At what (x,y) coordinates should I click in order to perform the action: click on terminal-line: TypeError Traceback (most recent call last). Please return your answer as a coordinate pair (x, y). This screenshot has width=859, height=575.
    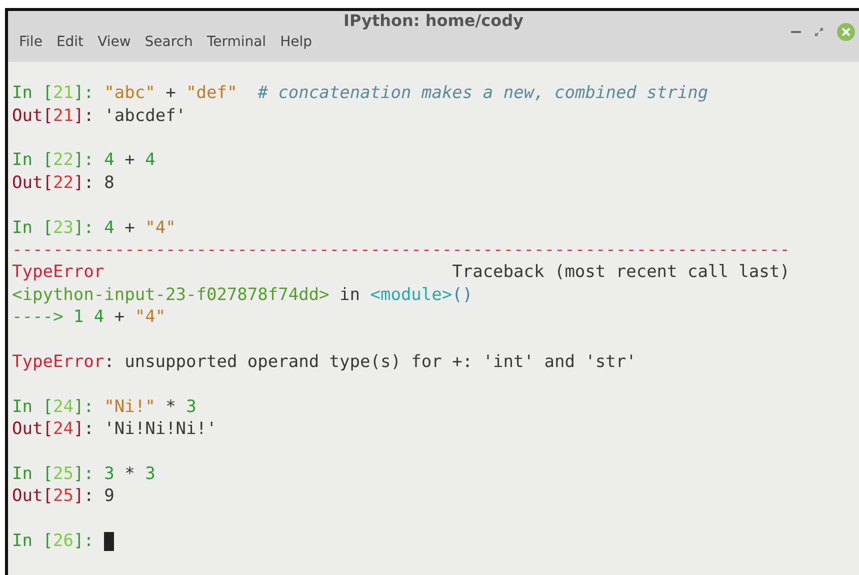
    Looking at the image, I should click on (401, 272).